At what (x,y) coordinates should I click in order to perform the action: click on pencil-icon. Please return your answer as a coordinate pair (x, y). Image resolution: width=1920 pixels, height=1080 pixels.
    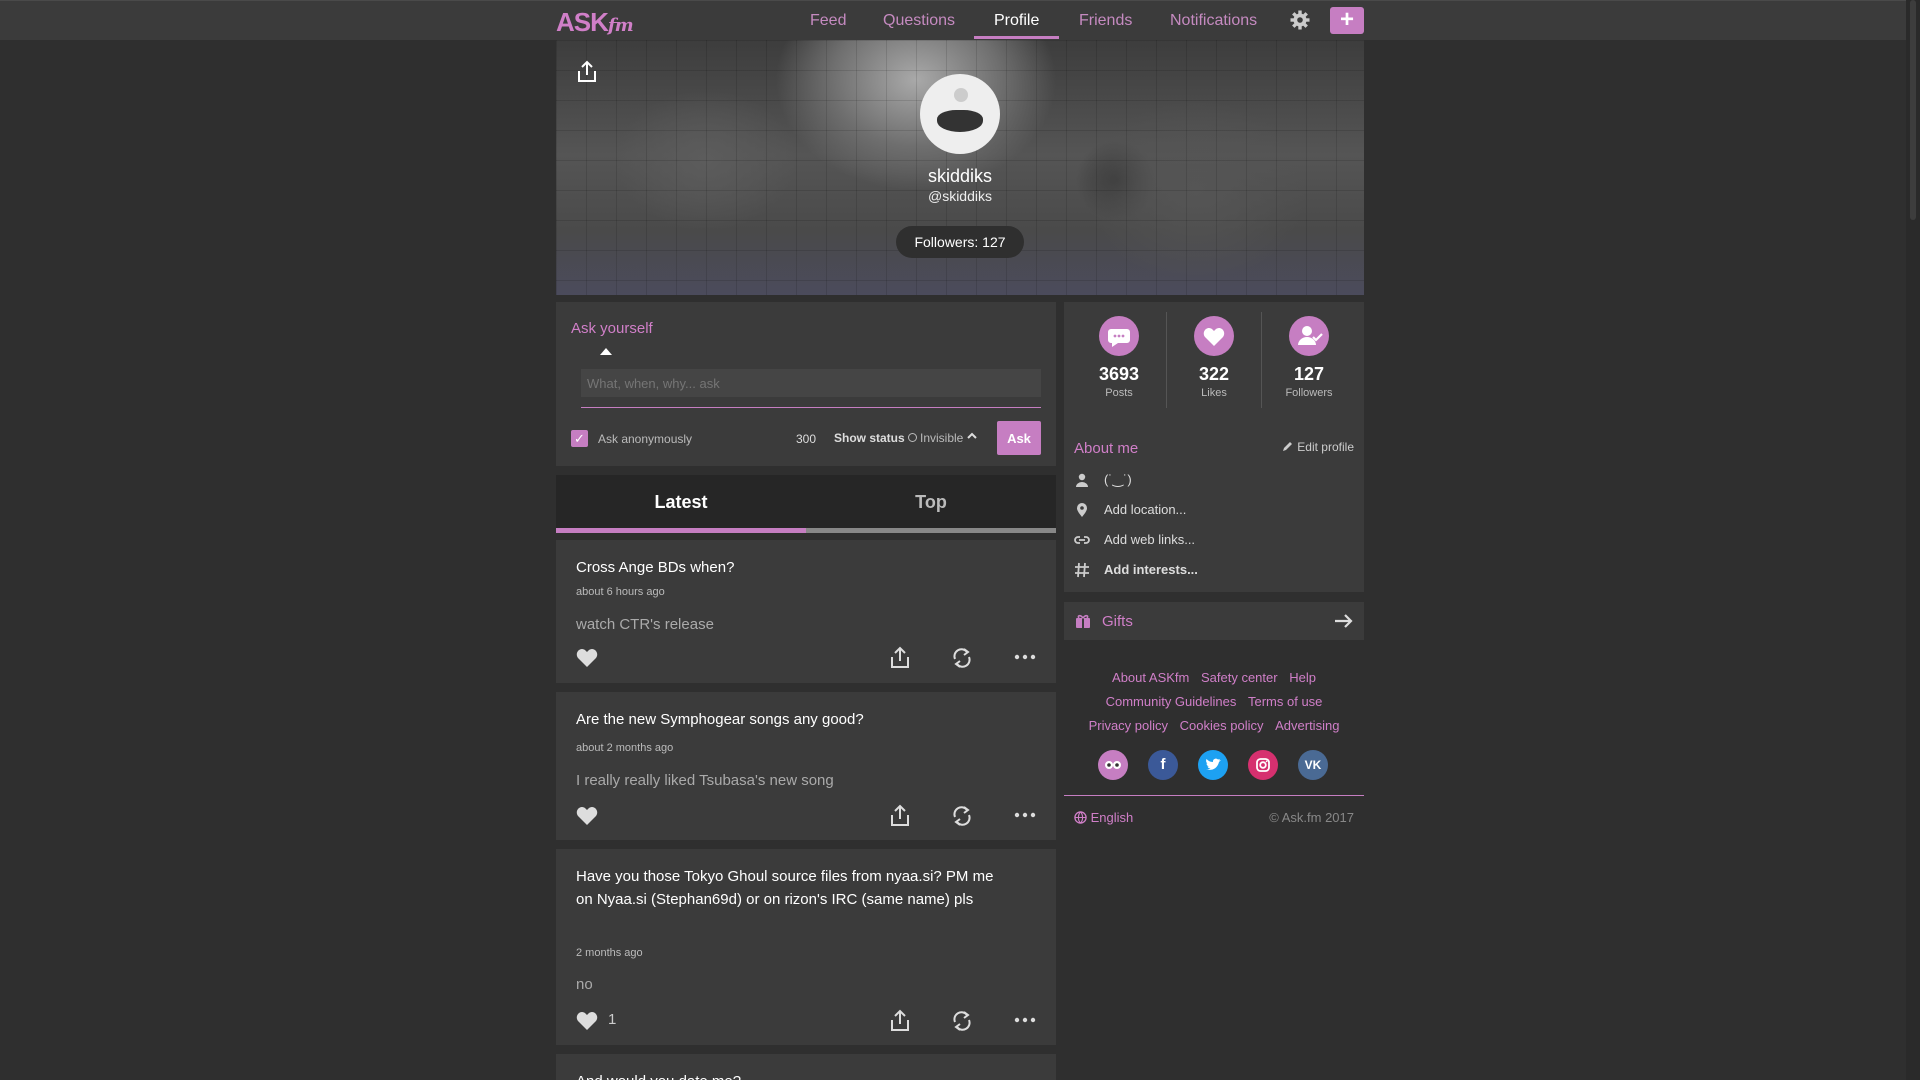
    Looking at the image, I should click on (1287, 446).